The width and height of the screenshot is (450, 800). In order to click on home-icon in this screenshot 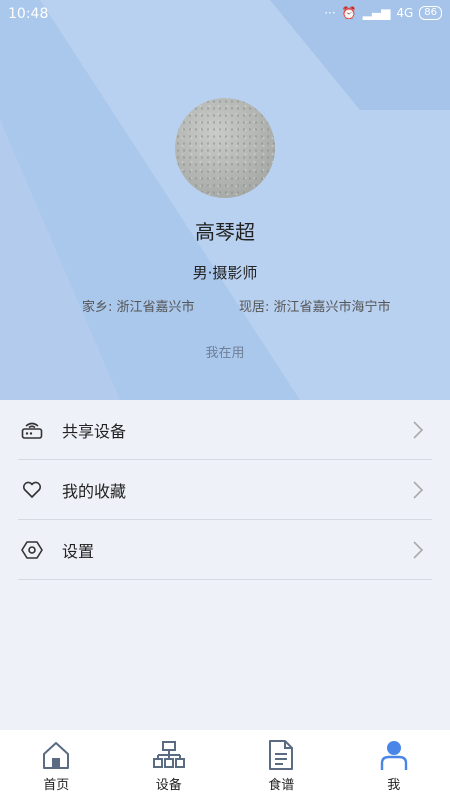, I will do `click(56, 755)`.